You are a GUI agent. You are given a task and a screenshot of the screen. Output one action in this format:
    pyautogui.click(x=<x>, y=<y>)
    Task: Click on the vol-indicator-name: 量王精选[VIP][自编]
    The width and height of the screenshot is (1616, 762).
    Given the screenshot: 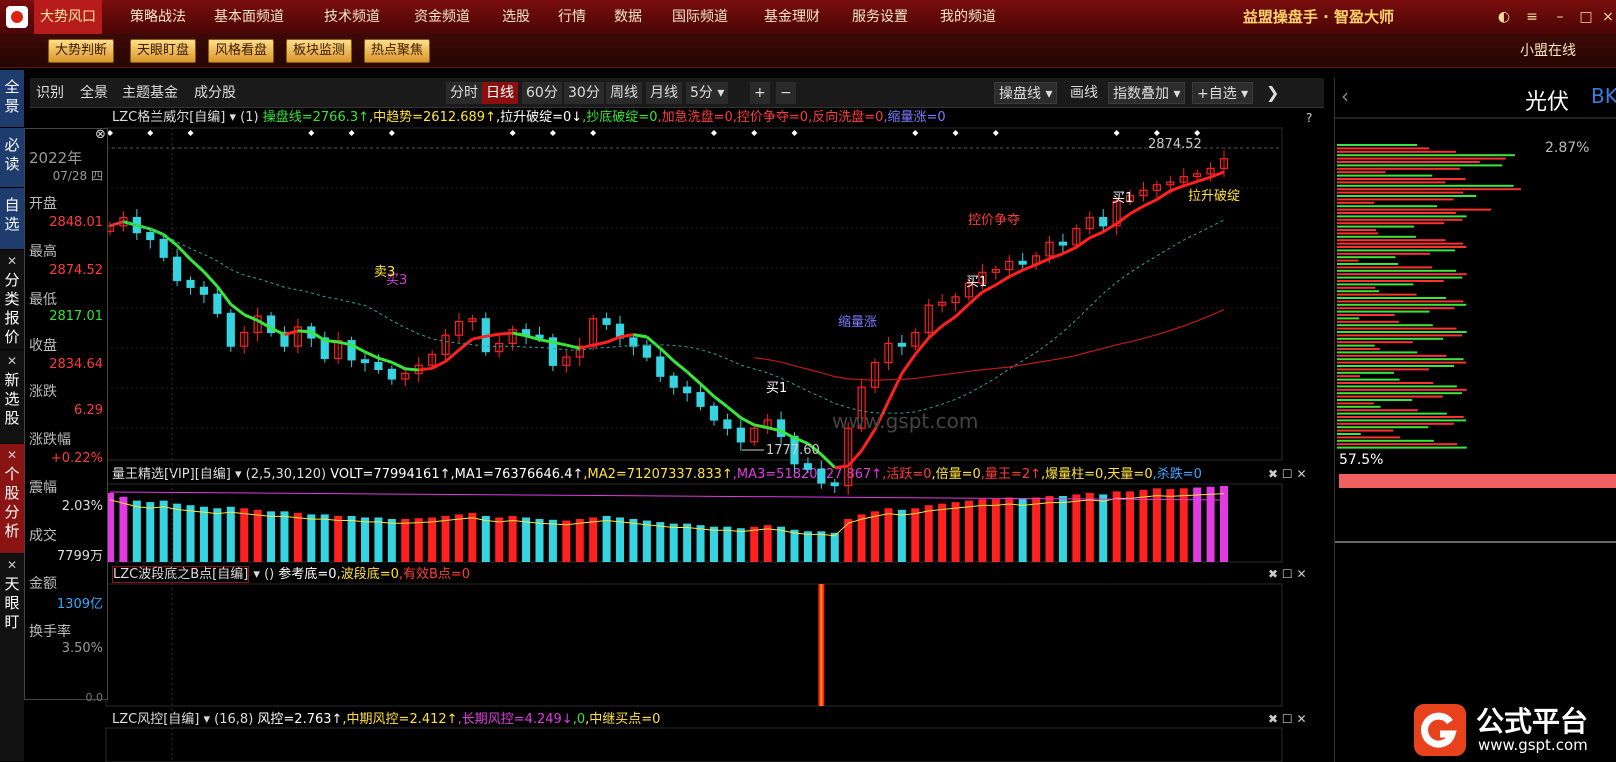 What is the action you would take?
    pyautogui.click(x=171, y=474)
    